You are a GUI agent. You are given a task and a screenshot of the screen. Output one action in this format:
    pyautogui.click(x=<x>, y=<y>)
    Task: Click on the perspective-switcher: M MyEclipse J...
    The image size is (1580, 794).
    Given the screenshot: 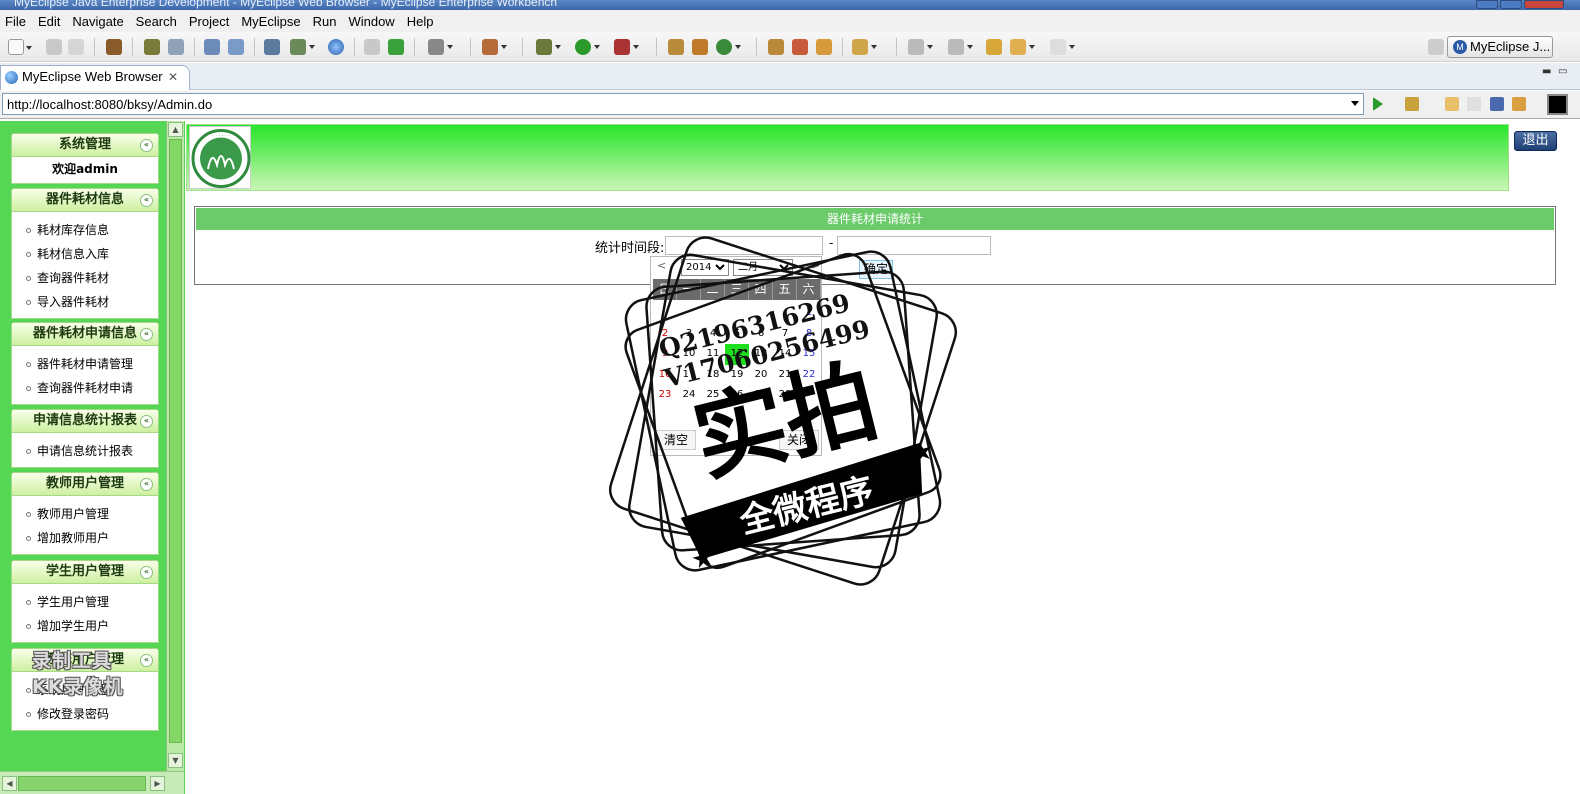 What is the action you would take?
    pyautogui.click(x=1500, y=47)
    